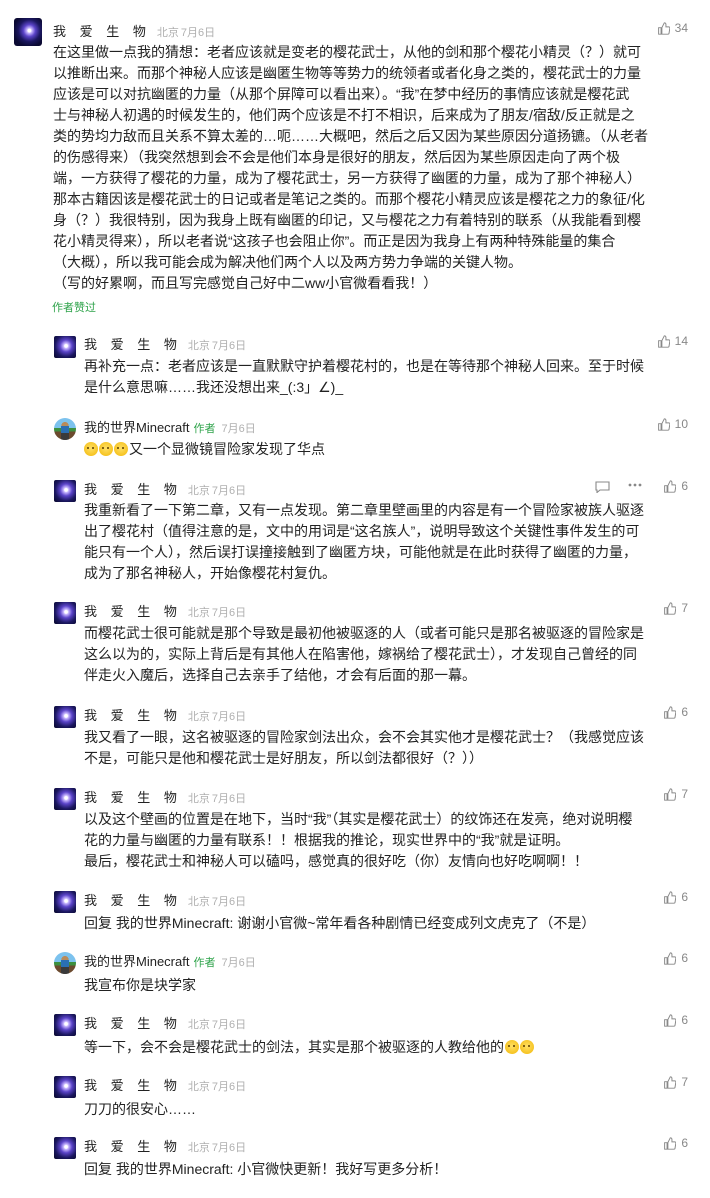 This screenshot has width=710, height=1198. Describe the element at coordinates (672, 424) in the screenshot. I see `like-button: 10` at that location.